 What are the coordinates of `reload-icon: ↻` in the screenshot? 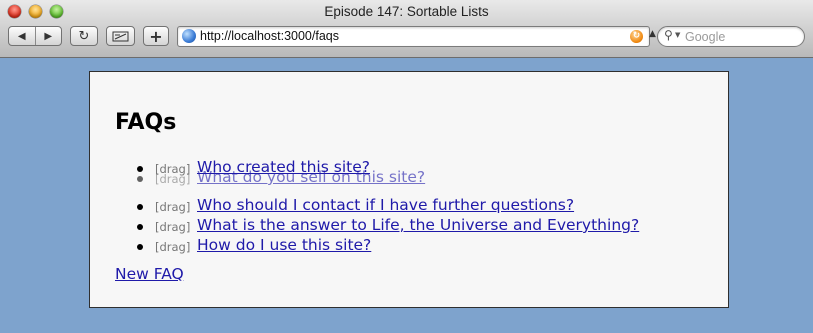 It's located at (84, 36).